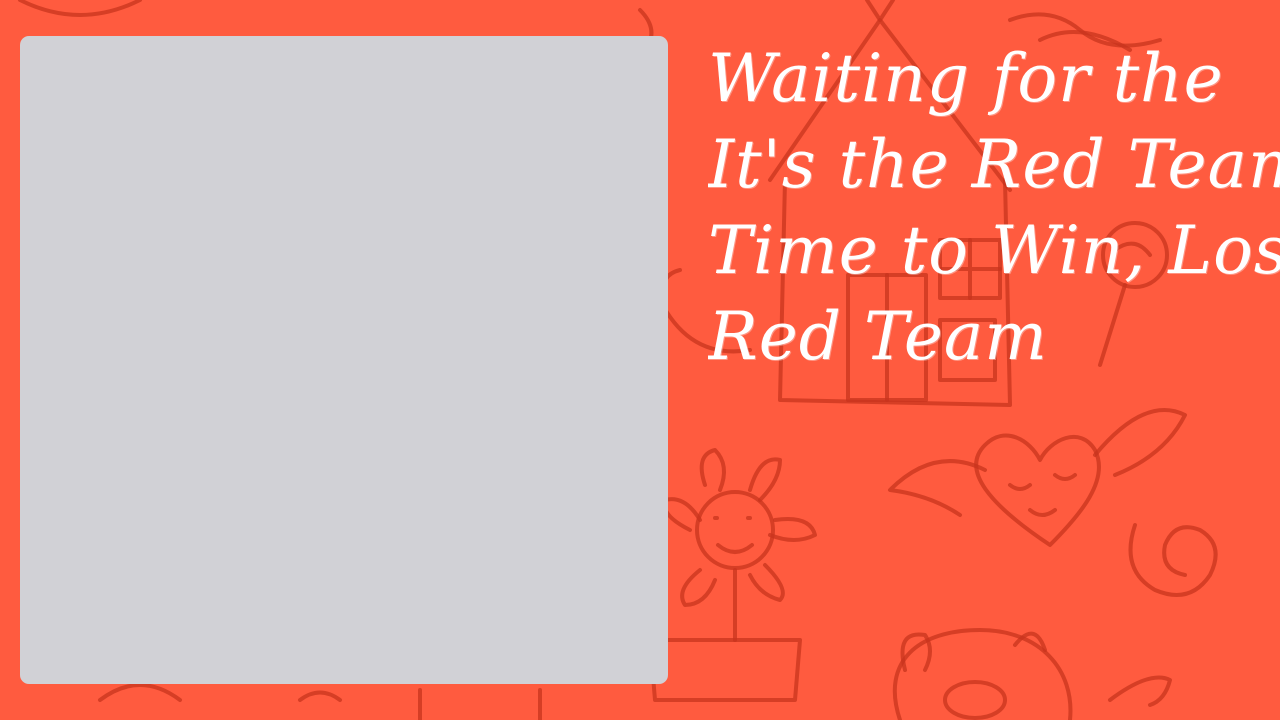  What do you see at coordinates (732, 575) in the screenshot?
I see `flower-doodle-icon` at bounding box center [732, 575].